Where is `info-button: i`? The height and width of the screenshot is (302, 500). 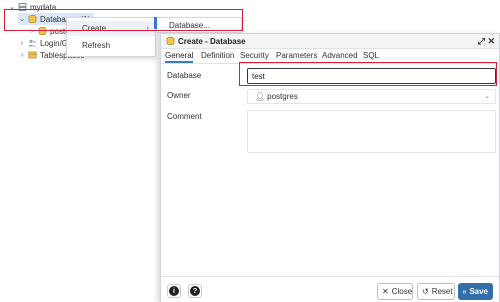
info-button: i is located at coordinates (174, 291).